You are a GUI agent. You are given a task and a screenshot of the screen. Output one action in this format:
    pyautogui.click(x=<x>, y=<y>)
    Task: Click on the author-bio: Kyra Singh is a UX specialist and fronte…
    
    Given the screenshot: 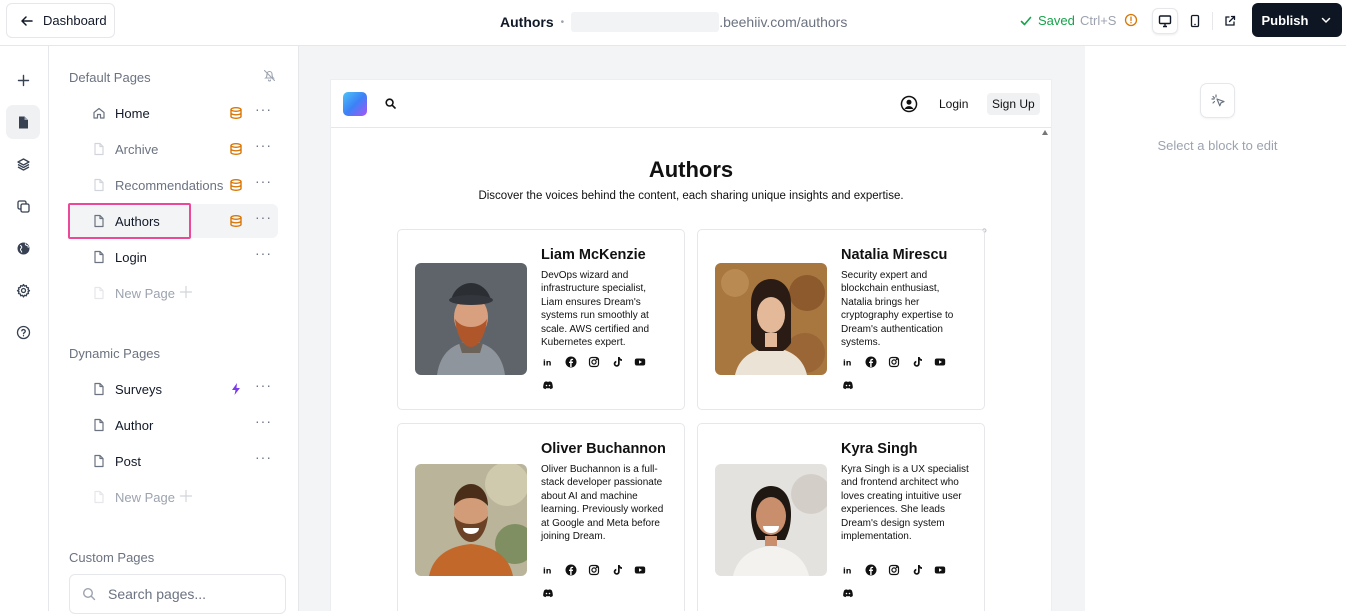 What is the action you would take?
    pyautogui.click(x=905, y=503)
    